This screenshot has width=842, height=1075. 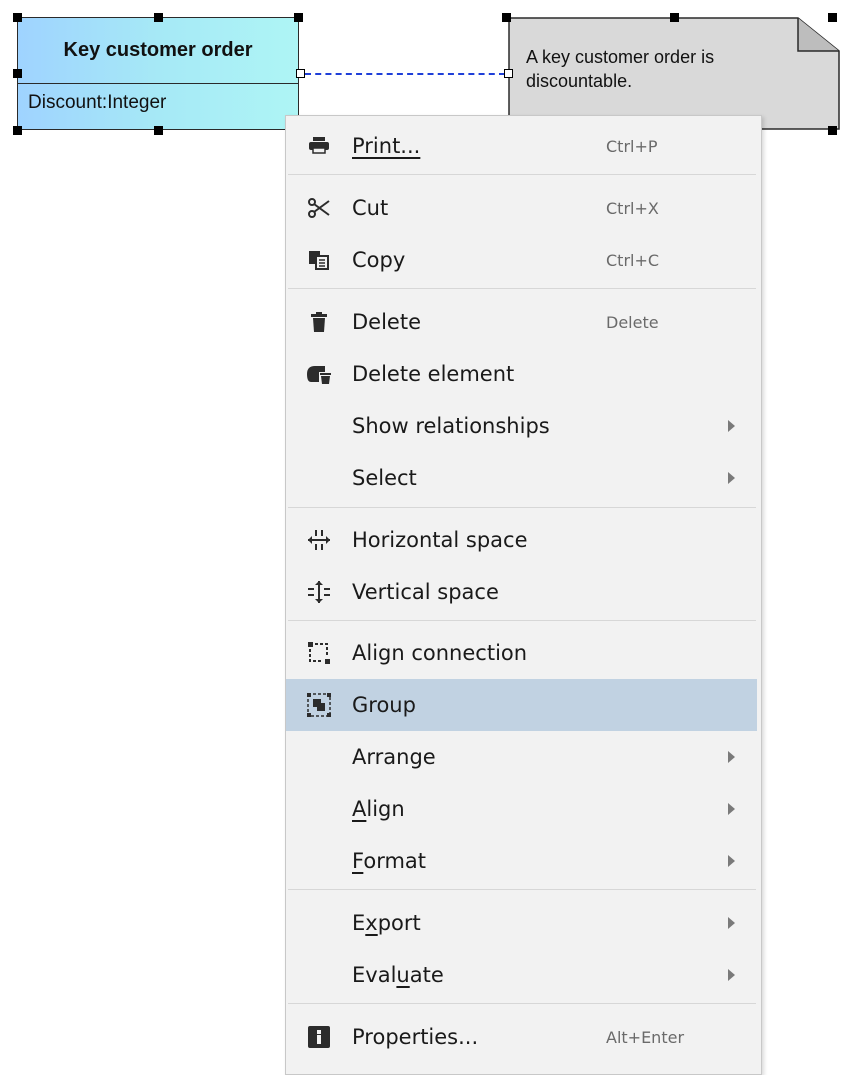 I want to click on menu-label: Delete element, so click(x=433, y=374).